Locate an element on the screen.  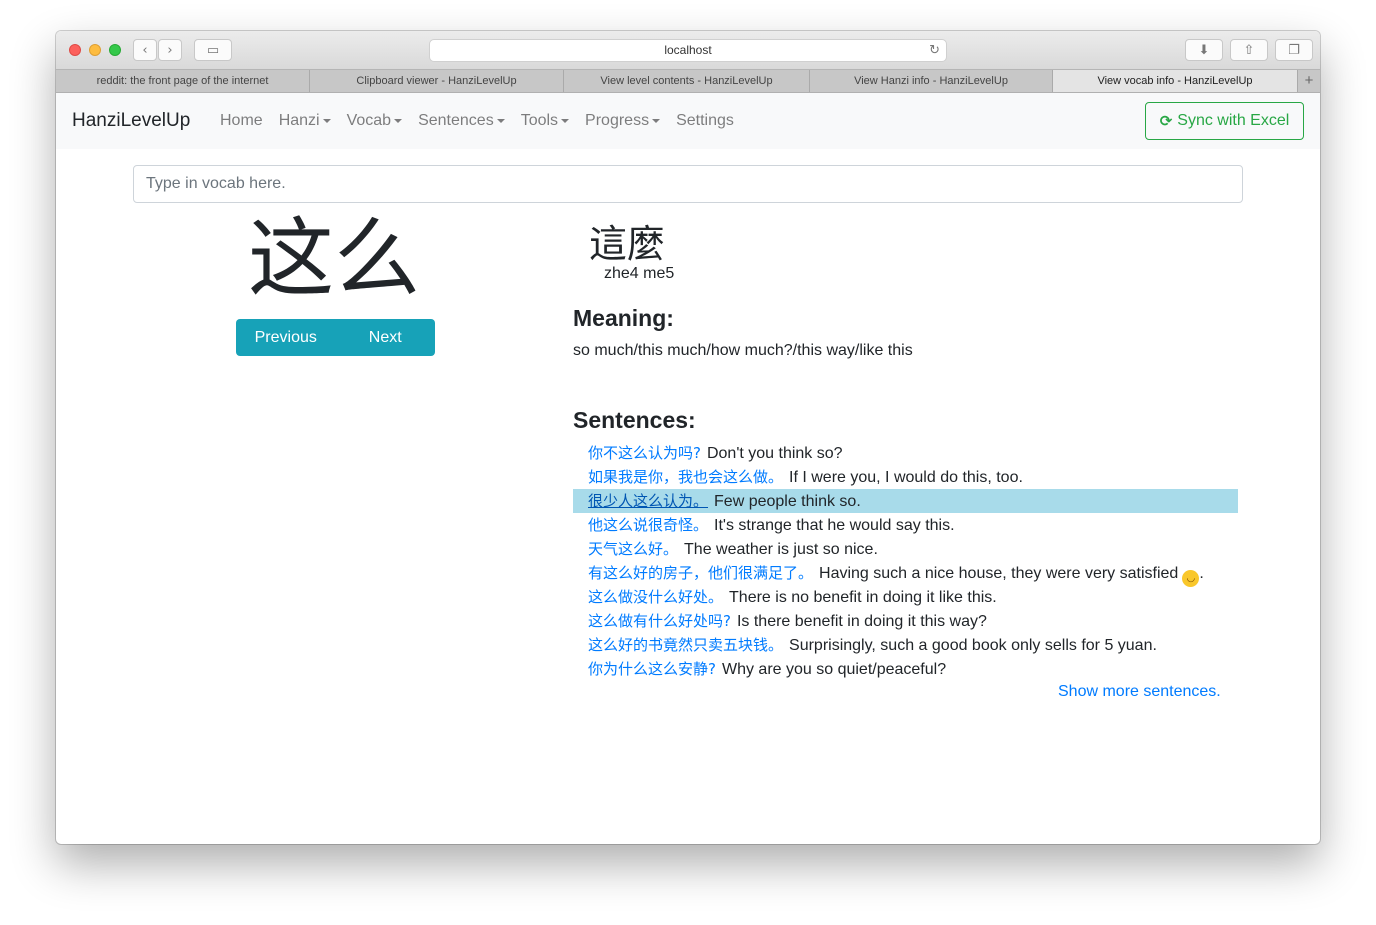
nav-settings: Settings is located at coordinates (705, 121).